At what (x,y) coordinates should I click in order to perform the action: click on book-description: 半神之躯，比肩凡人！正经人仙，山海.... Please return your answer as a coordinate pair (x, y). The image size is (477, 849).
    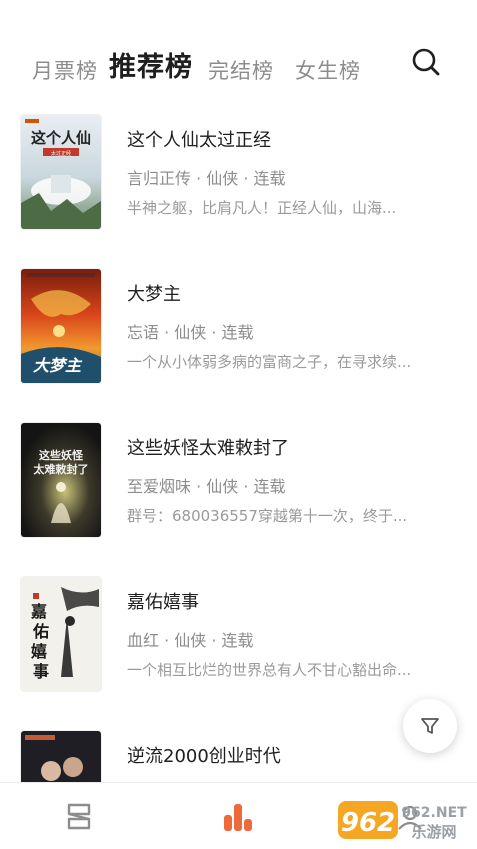
    Looking at the image, I should click on (262, 208).